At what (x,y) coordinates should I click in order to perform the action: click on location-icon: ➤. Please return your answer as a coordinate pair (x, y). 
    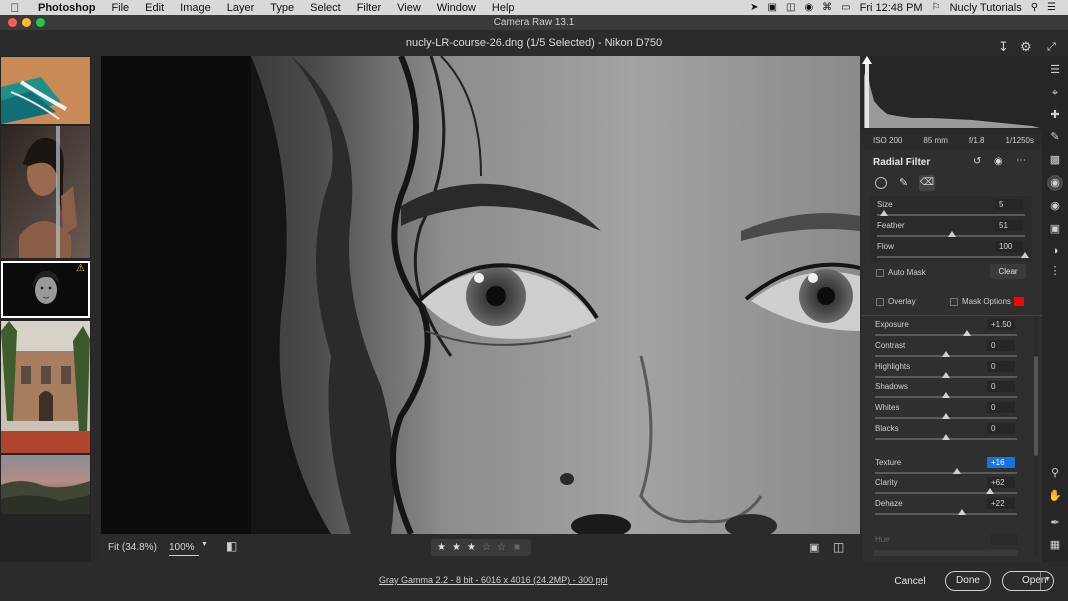
    Looking at the image, I should click on (754, 7).